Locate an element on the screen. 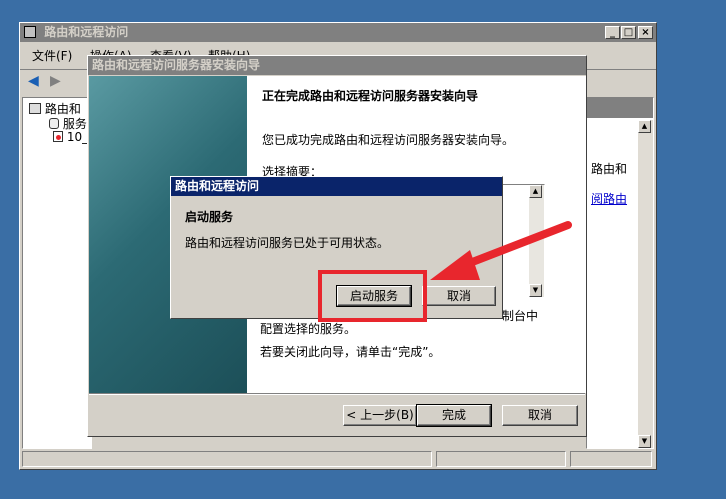  tree-pane: 路由和 服务 10_ is located at coordinates (57, 273).